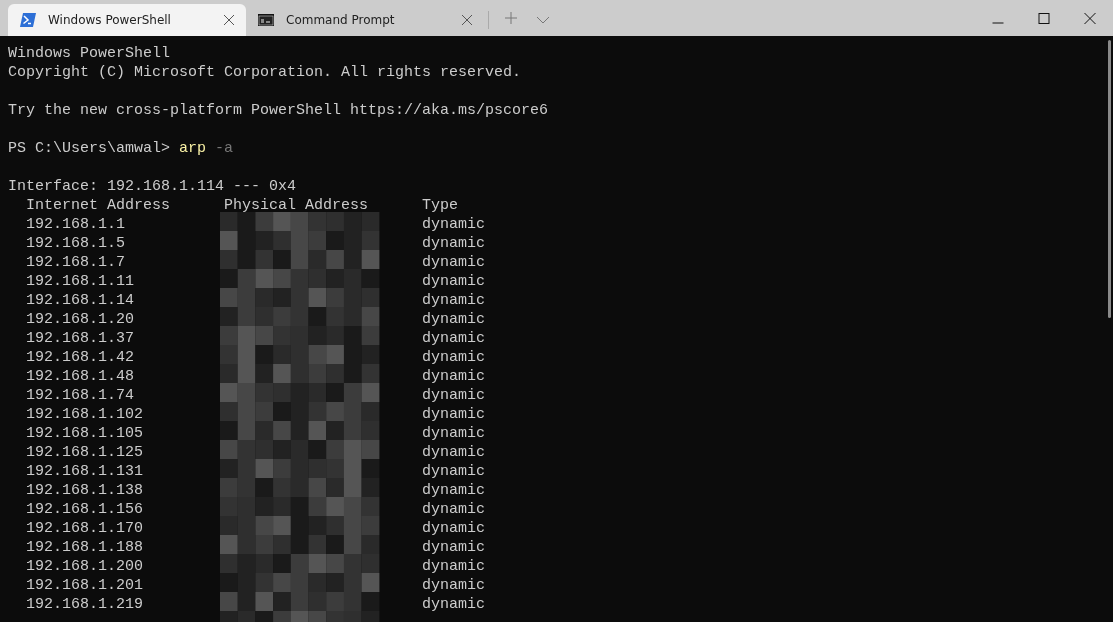  What do you see at coordinates (224, 148) in the screenshot?
I see `command-argument: -a` at bounding box center [224, 148].